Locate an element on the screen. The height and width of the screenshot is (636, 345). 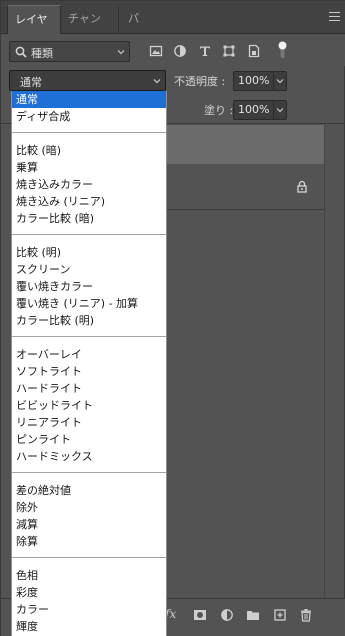
blend-mode-option: 輝度 is located at coordinates (89, 626).